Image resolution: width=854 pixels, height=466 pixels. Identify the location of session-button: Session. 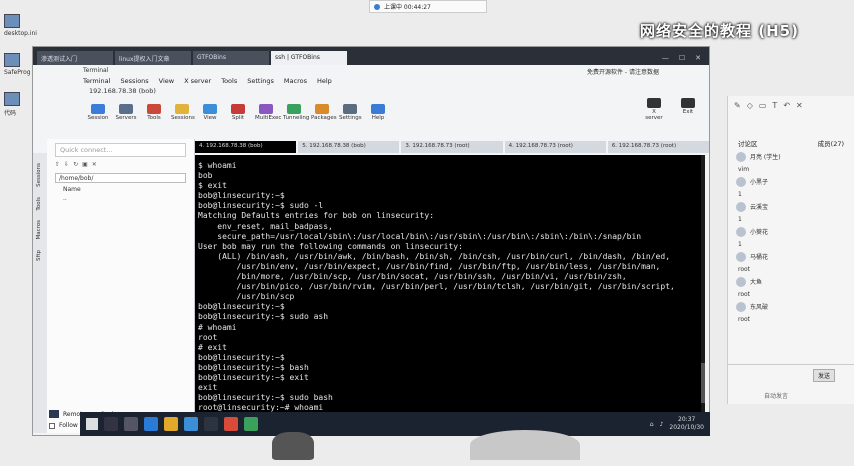
(98, 112).